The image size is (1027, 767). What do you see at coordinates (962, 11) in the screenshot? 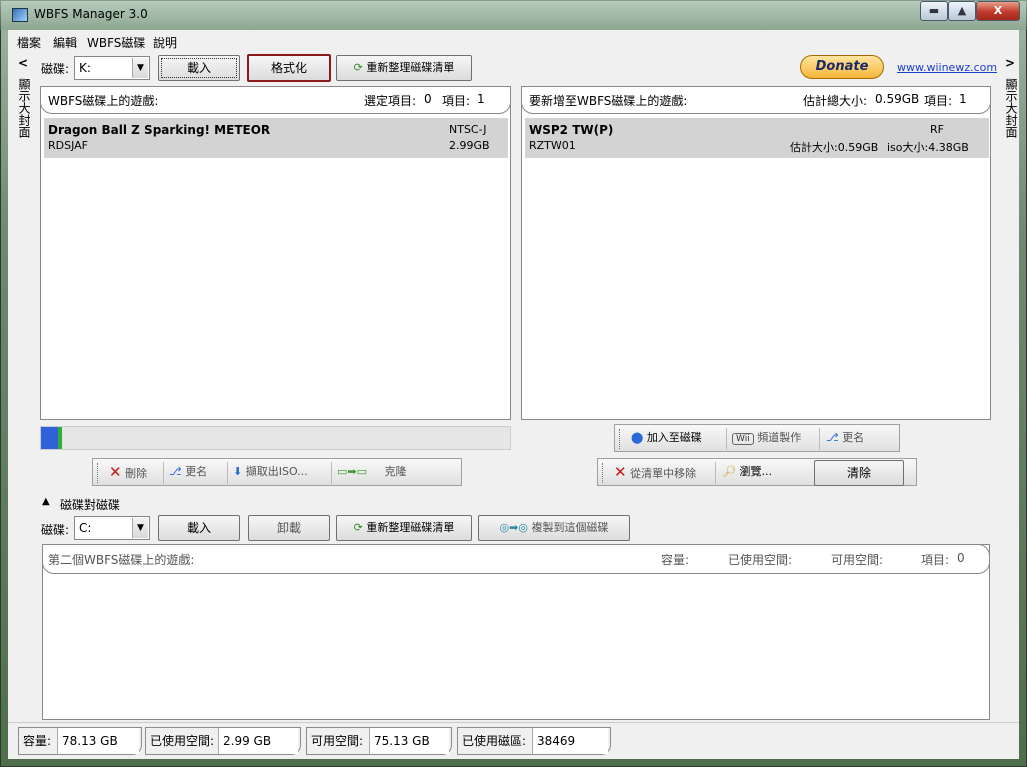
I see `maximize-button: ▲` at bounding box center [962, 11].